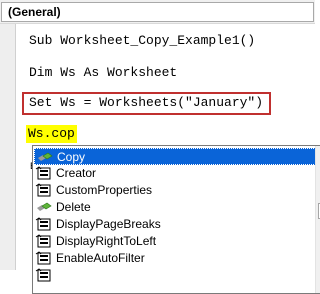  What do you see at coordinates (175, 241) in the screenshot?
I see `autocomplete-item: DisplayRightToLeft` at bounding box center [175, 241].